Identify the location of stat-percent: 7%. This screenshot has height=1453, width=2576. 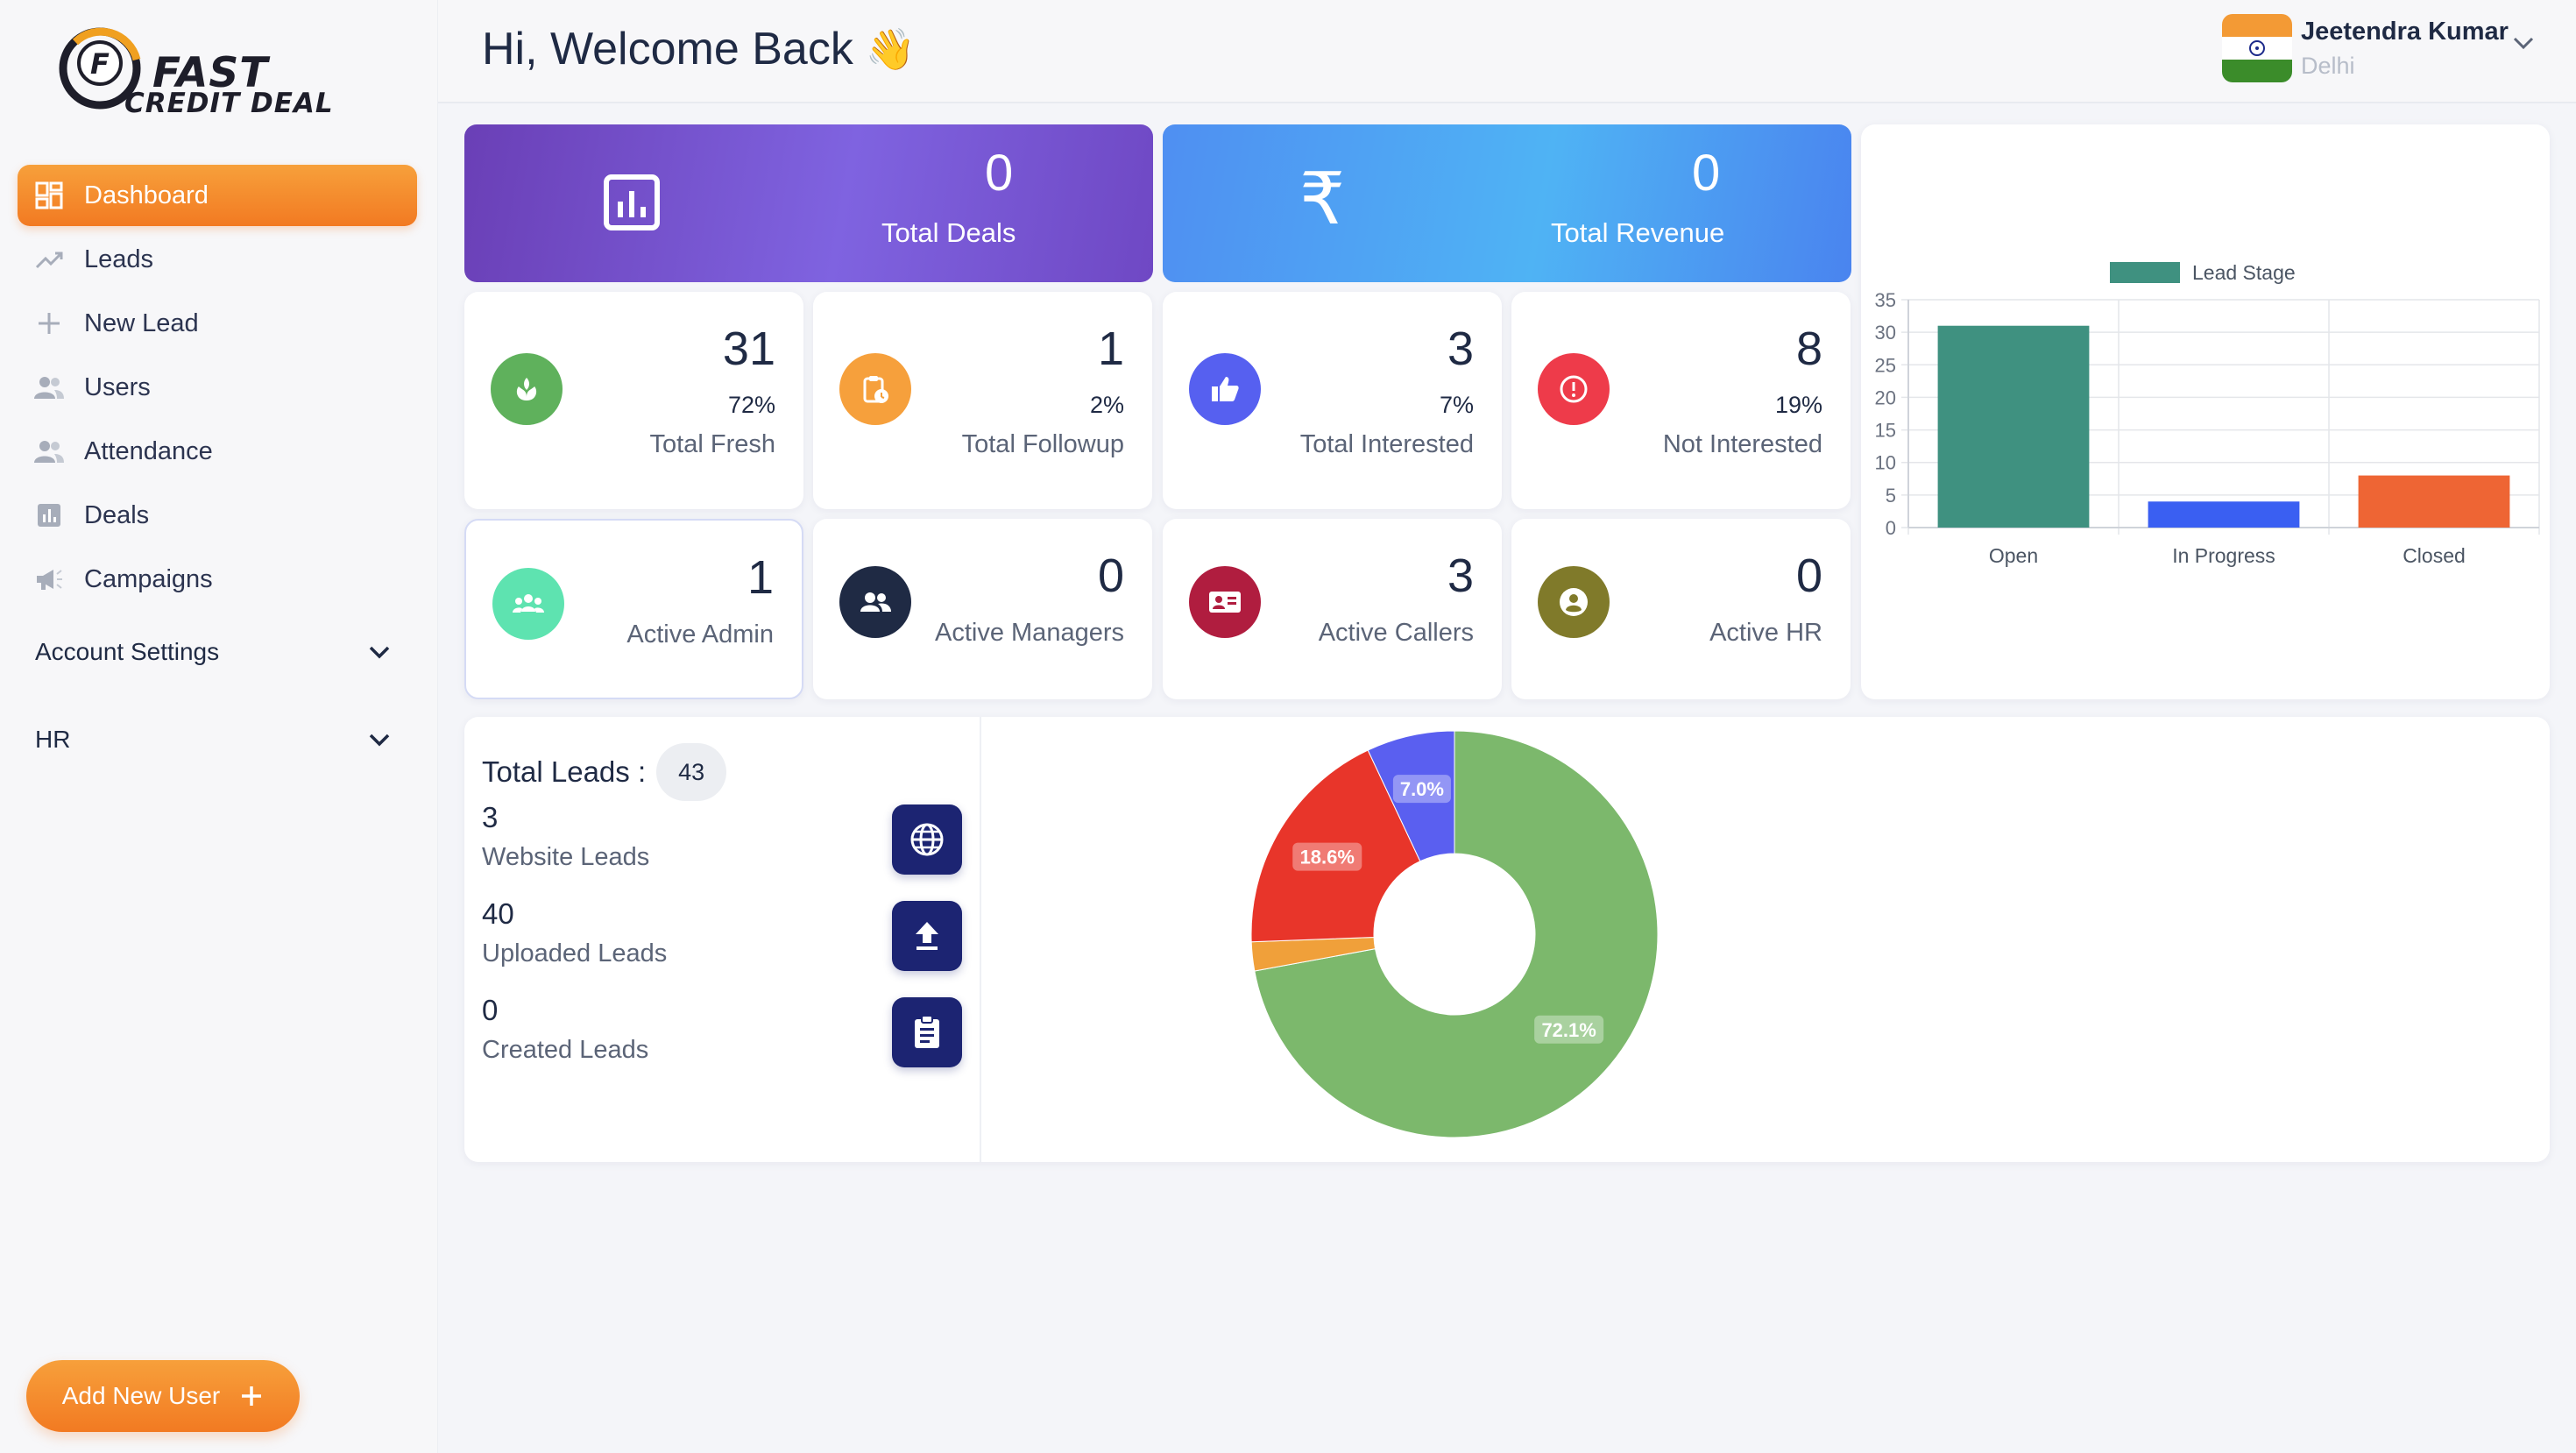
(1456, 405).